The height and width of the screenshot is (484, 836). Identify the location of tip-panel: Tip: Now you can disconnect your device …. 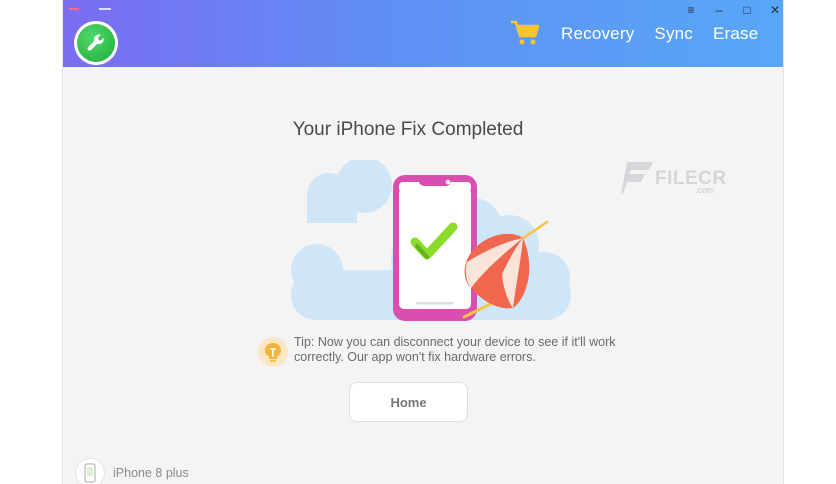
(438, 352).